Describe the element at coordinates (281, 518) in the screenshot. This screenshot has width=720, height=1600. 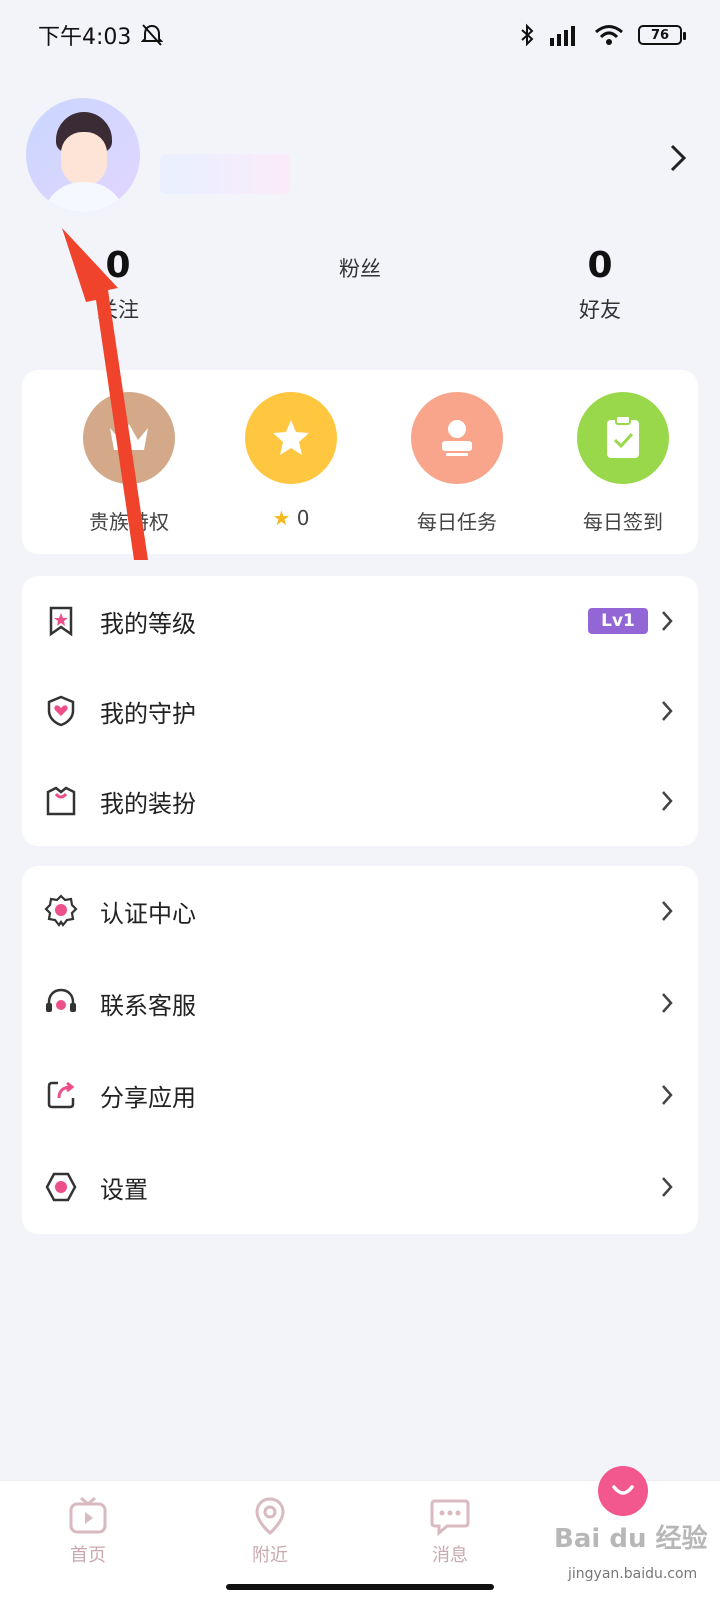
I see `star-small-icon: ★` at that location.